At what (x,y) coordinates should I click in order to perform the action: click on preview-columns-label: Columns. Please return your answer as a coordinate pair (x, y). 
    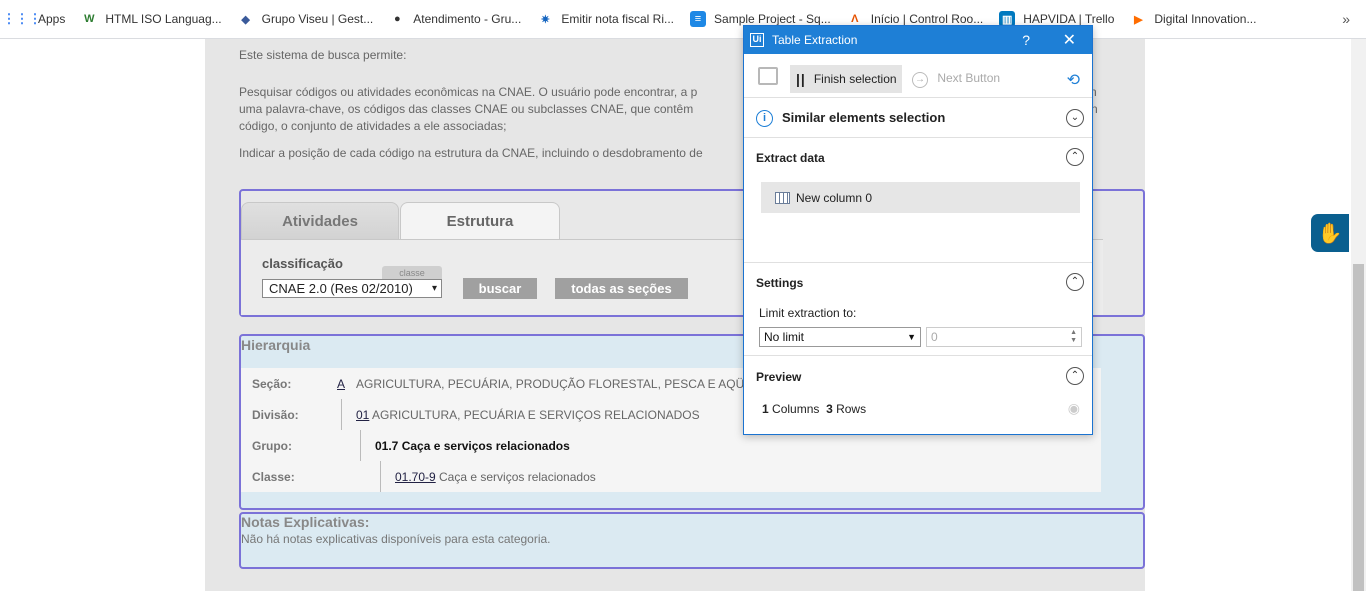
    Looking at the image, I should click on (796, 409).